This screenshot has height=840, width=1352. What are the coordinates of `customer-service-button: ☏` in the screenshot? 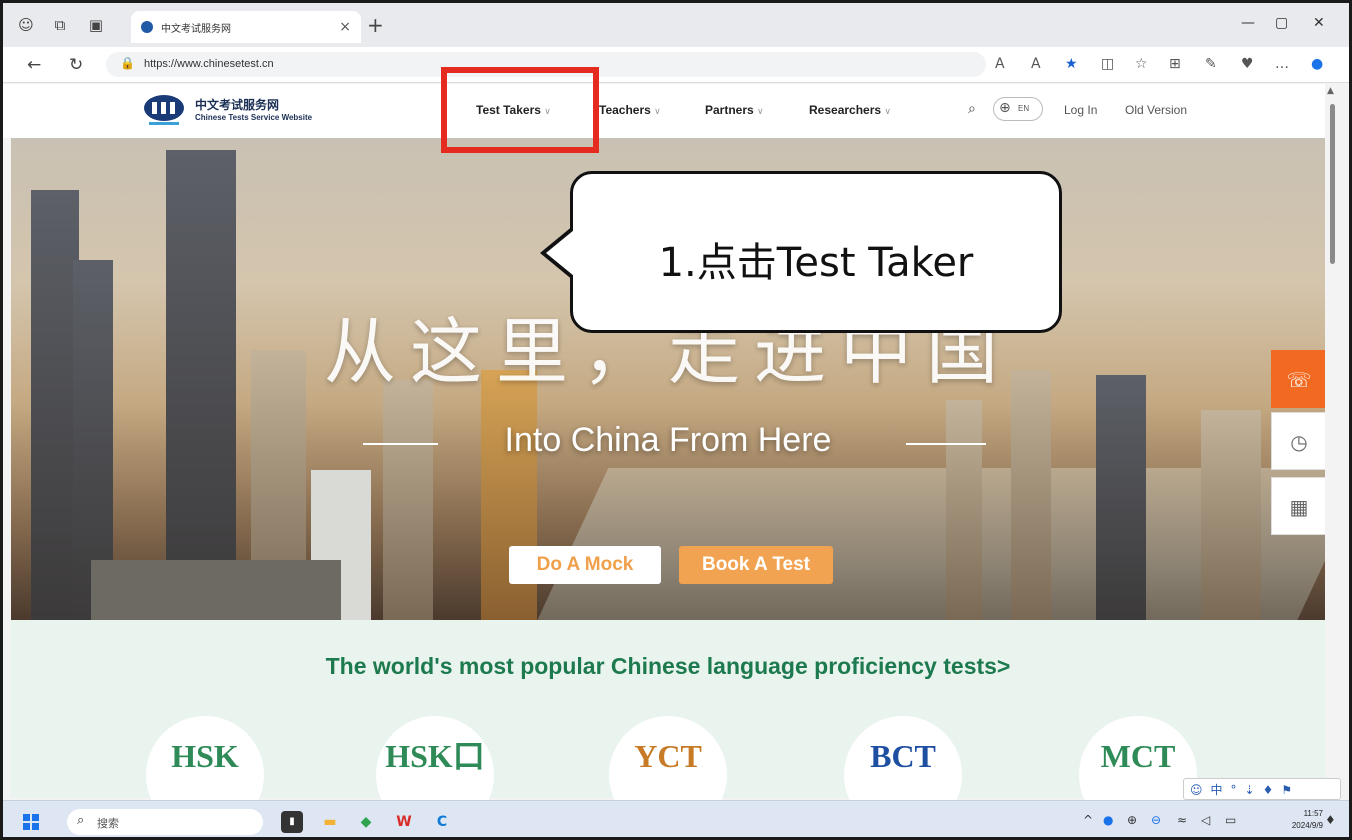 It's located at (1299, 379).